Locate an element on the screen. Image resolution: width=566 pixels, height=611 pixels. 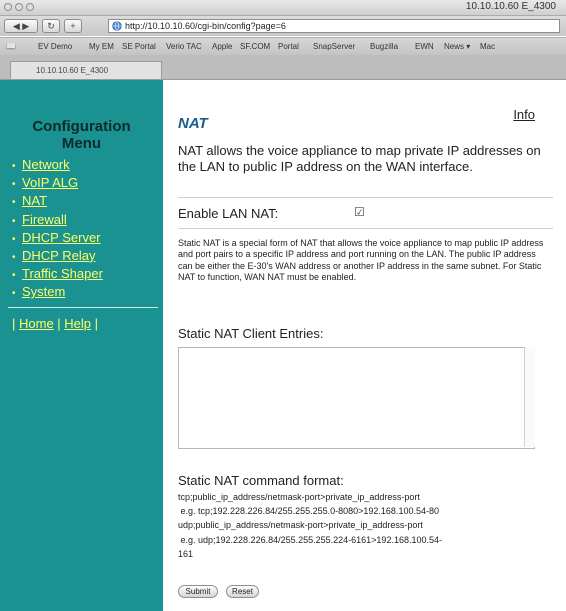
menu-link-dhcp-server: DHCP Server is located at coordinates (61, 237).